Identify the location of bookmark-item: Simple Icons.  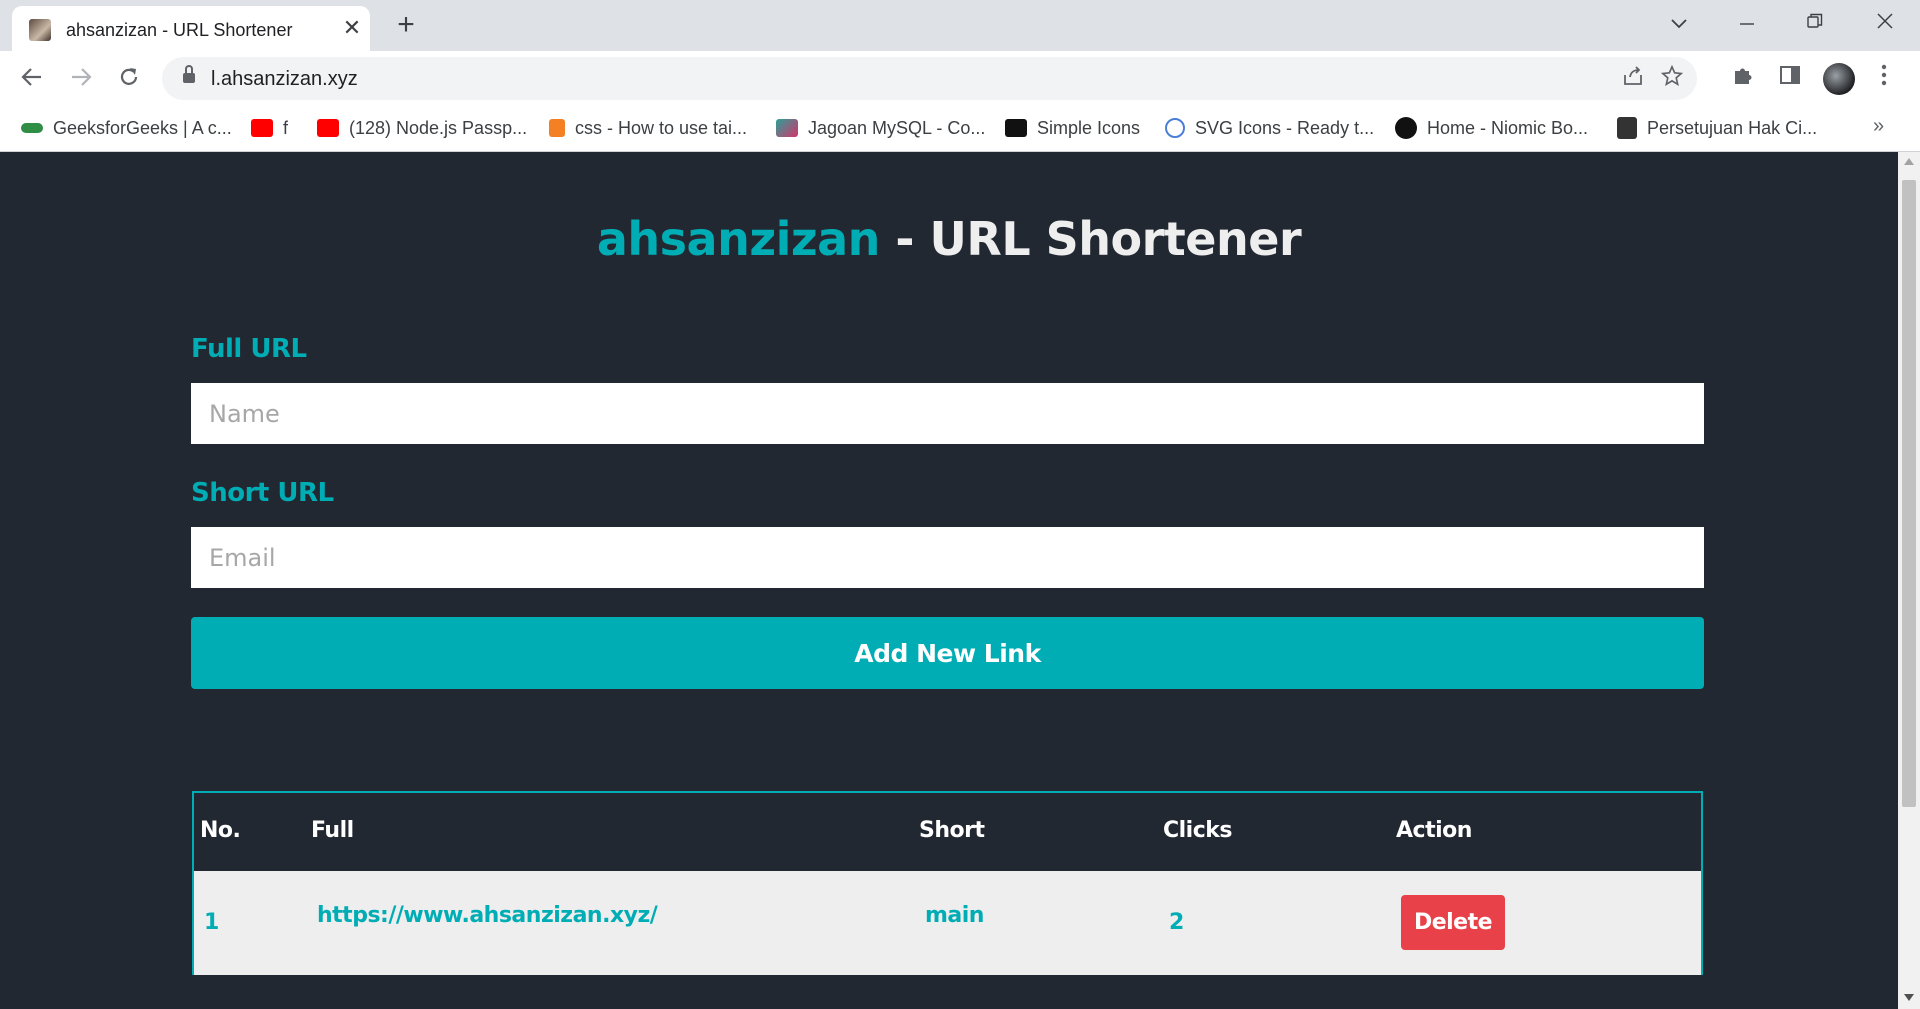
(1072, 128).